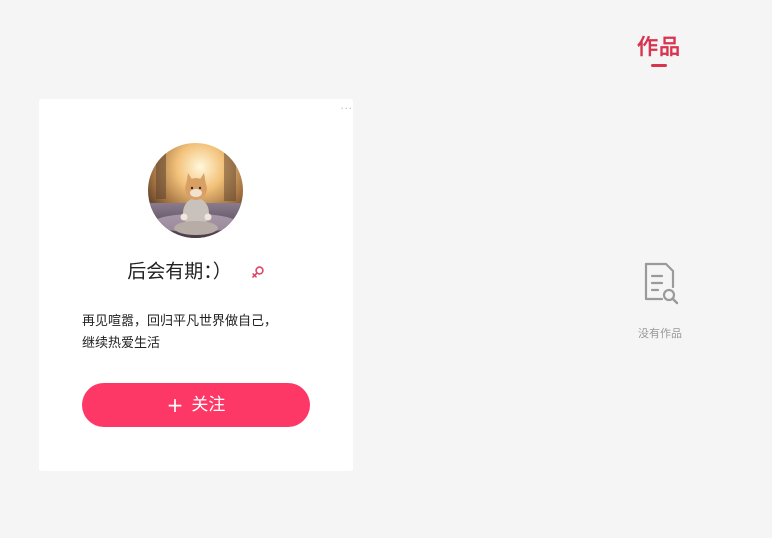 The width and height of the screenshot is (772, 538). Describe the element at coordinates (660, 333) in the screenshot. I see `empty-state-text: 没有作品` at that location.